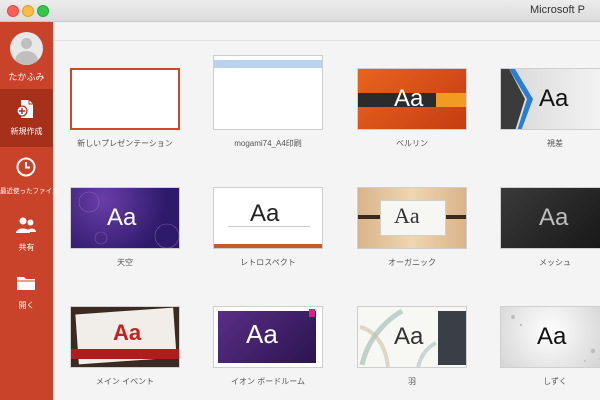 Image resolution: width=600 pixels, height=400 pixels. I want to click on template-berlin: Aa ベルリン, so click(412, 108).